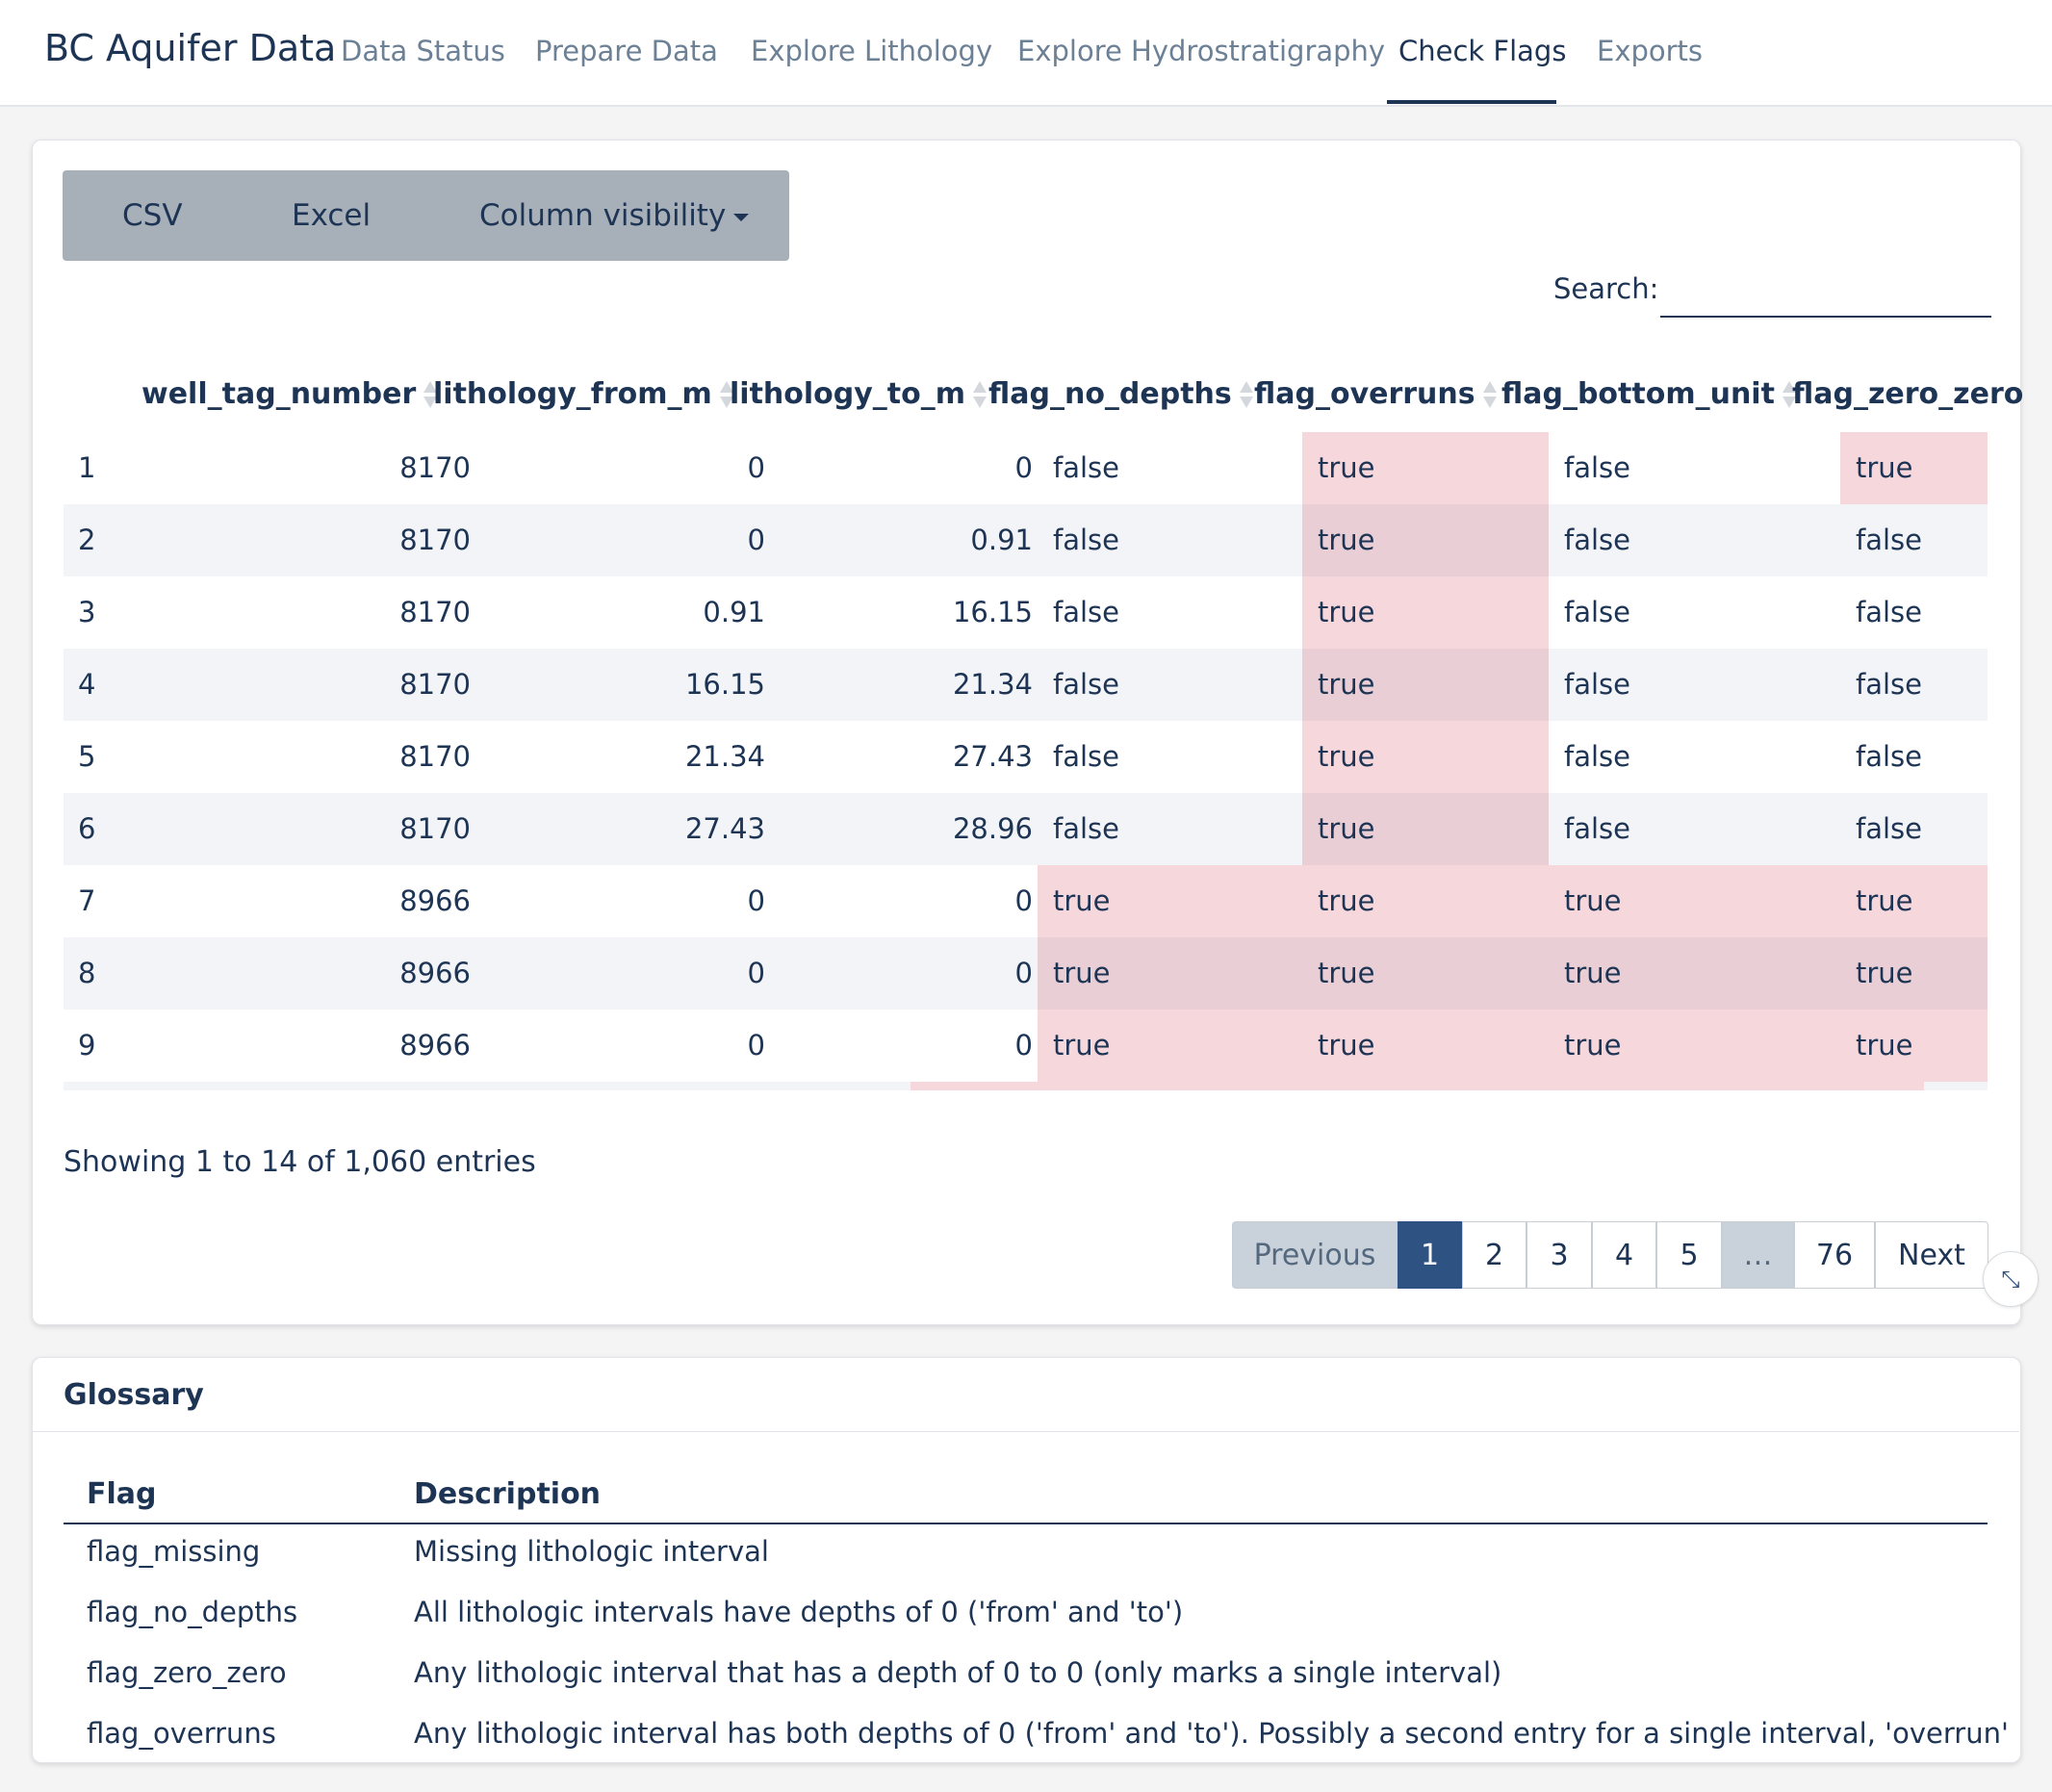 Image resolution: width=2052 pixels, height=1792 pixels. What do you see at coordinates (1315, 1255) in the screenshot?
I see `previous-page-button: Previous` at bounding box center [1315, 1255].